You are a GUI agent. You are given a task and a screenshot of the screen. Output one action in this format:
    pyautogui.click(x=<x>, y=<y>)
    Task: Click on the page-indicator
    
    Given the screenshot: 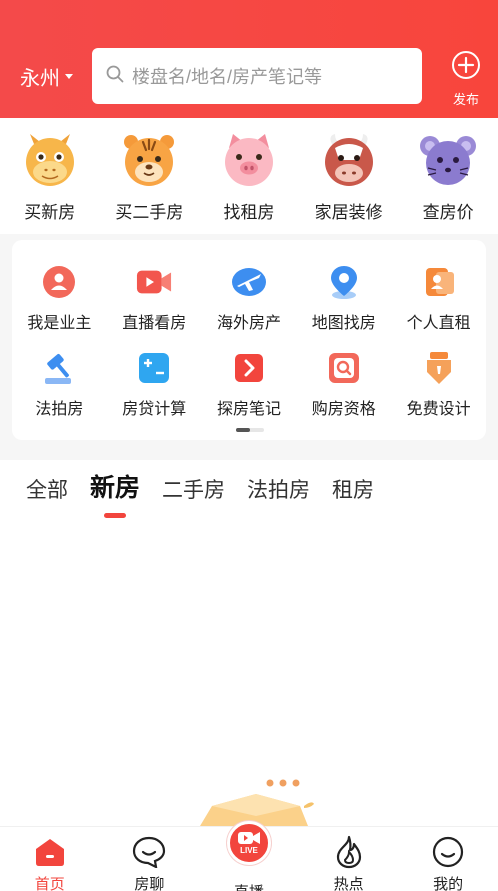 What is the action you would take?
    pyautogui.click(x=250, y=430)
    